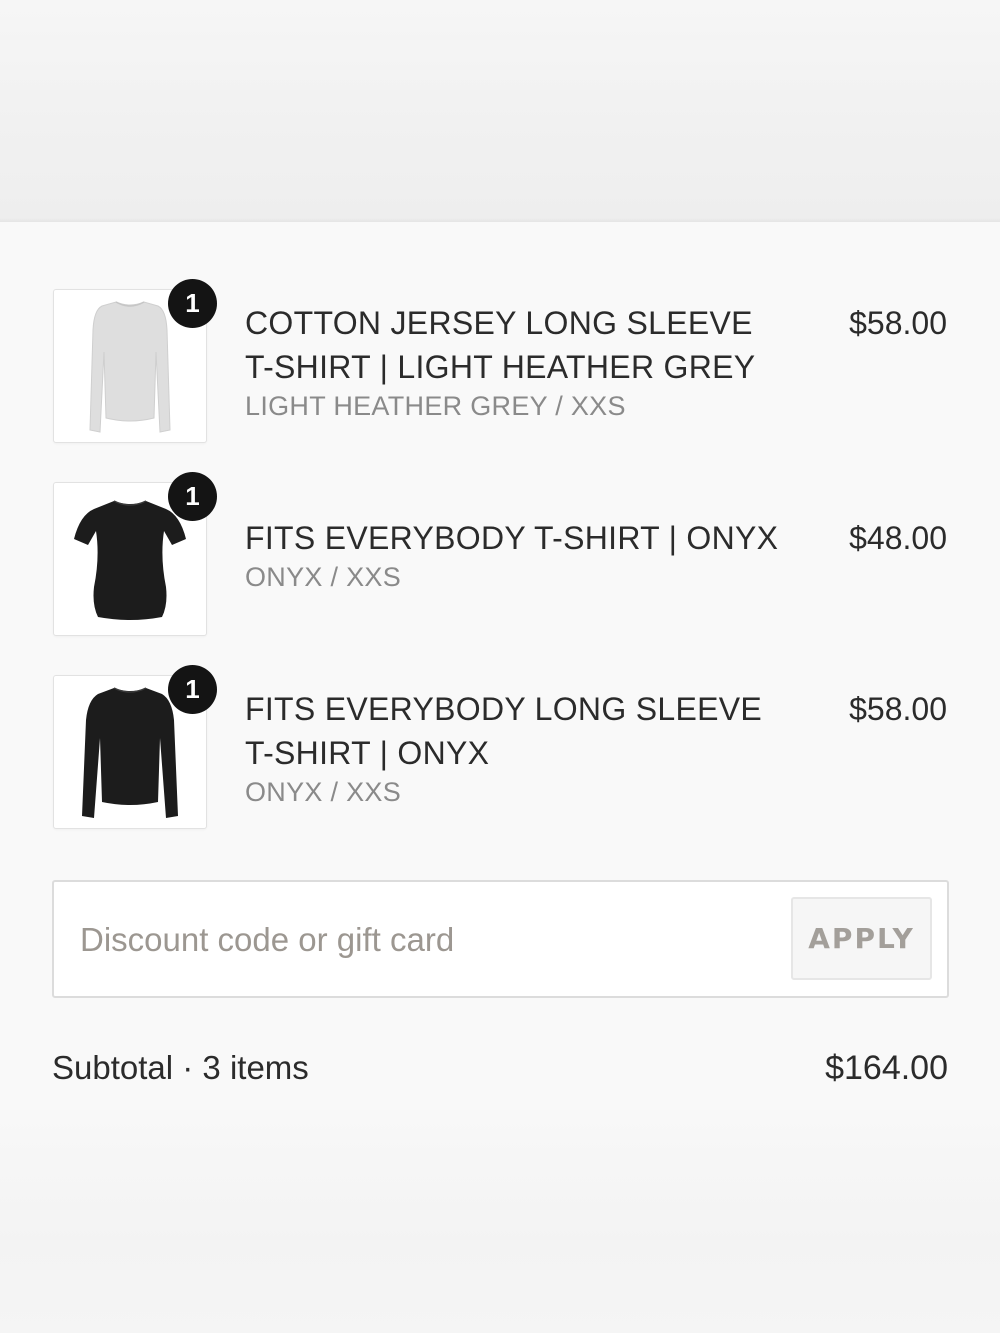  Describe the element at coordinates (861, 938) in the screenshot. I see `apply-button: APPLY` at that location.